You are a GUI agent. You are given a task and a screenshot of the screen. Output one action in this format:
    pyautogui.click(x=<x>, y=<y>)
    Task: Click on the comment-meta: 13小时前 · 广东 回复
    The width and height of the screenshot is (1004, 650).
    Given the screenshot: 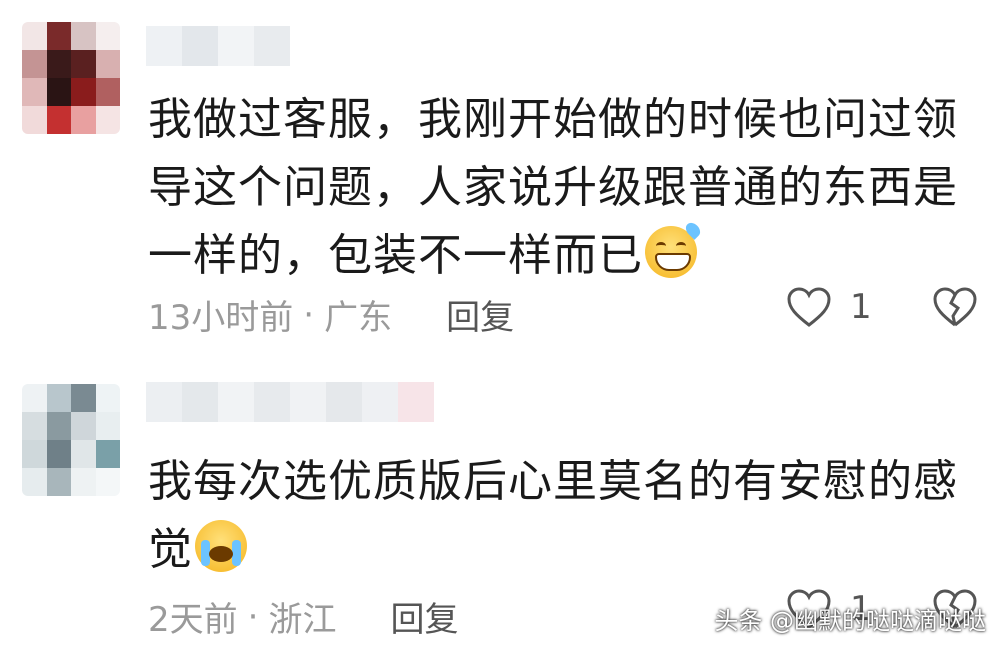 What is the action you would take?
    pyautogui.click(x=331, y=314)
    